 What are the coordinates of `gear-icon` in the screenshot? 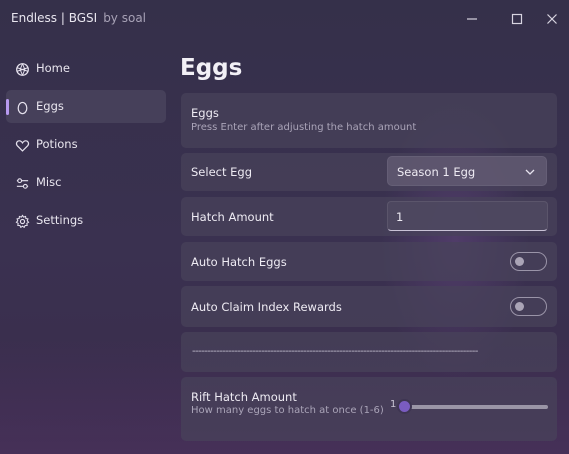 It's located at (22, 221).